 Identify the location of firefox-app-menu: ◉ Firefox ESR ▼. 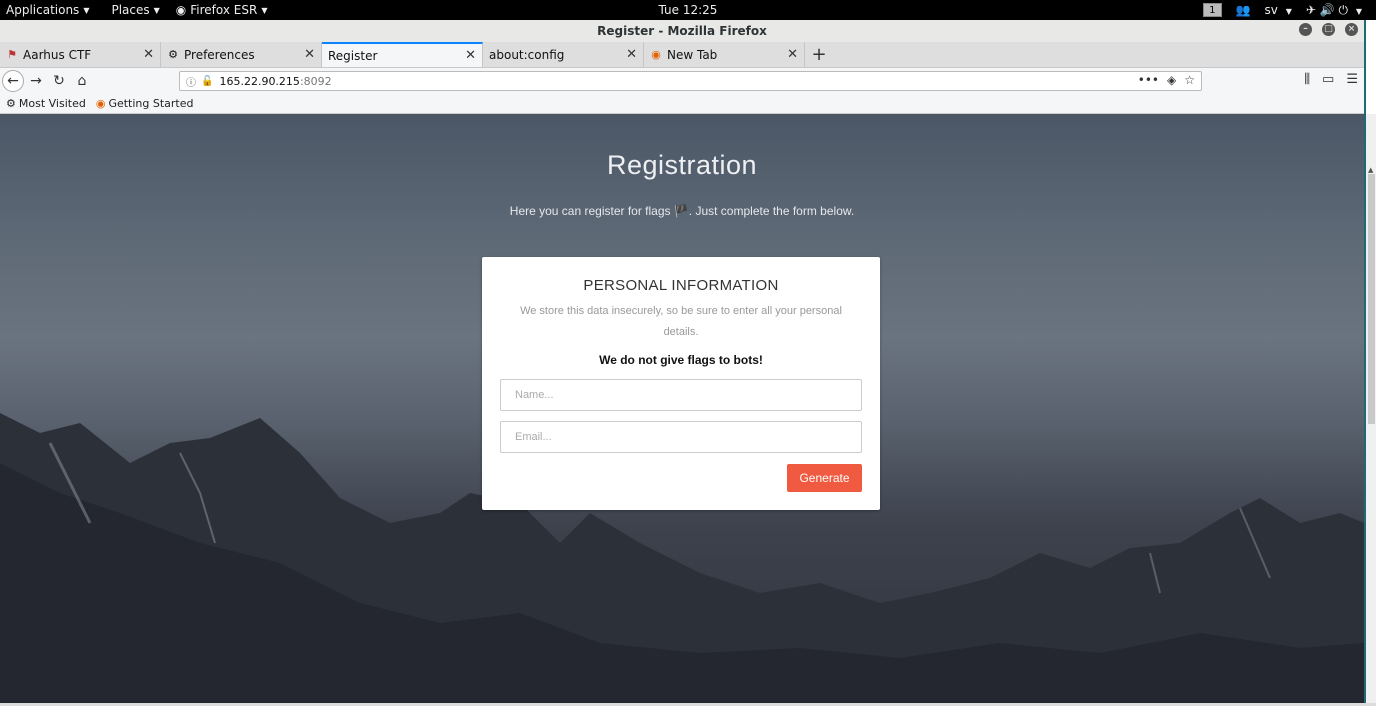
(222, 10).